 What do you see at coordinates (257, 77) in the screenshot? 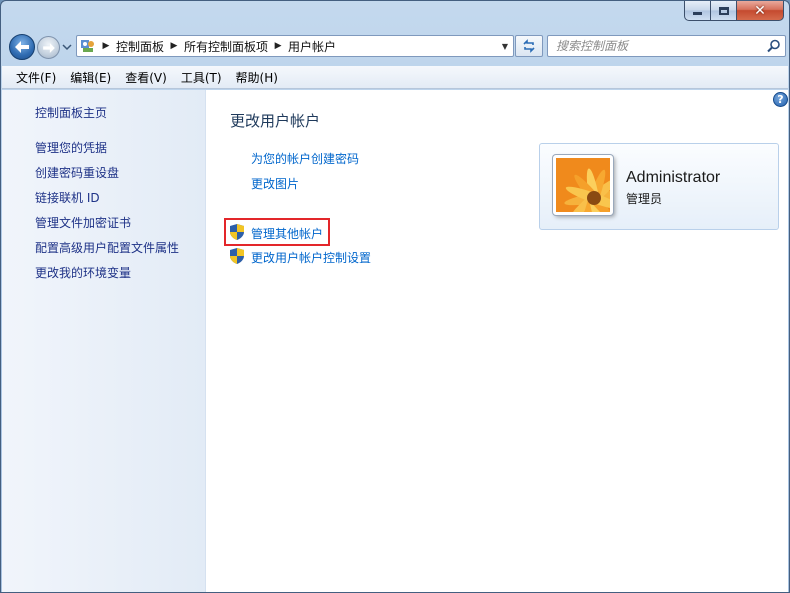
I see `menu-help: 帮助(H)` at bounding box center [257, 77].